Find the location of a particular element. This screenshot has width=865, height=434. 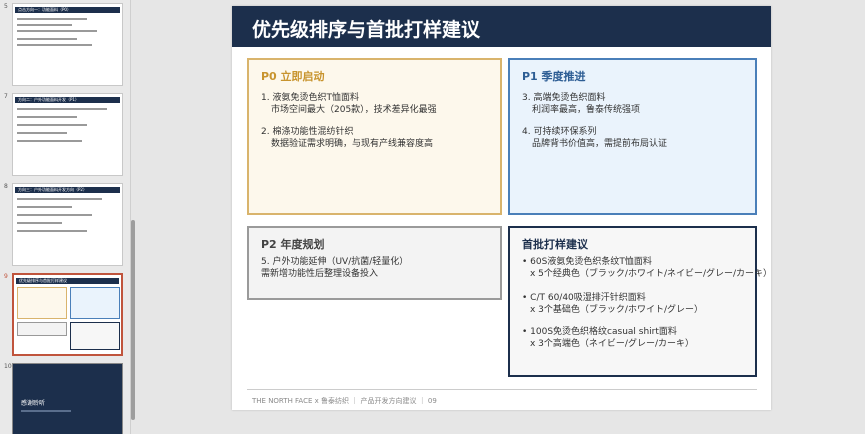

thumbnail-title: 方向二：户外功能面料开发（P1） is located at coordinates (48, 99).